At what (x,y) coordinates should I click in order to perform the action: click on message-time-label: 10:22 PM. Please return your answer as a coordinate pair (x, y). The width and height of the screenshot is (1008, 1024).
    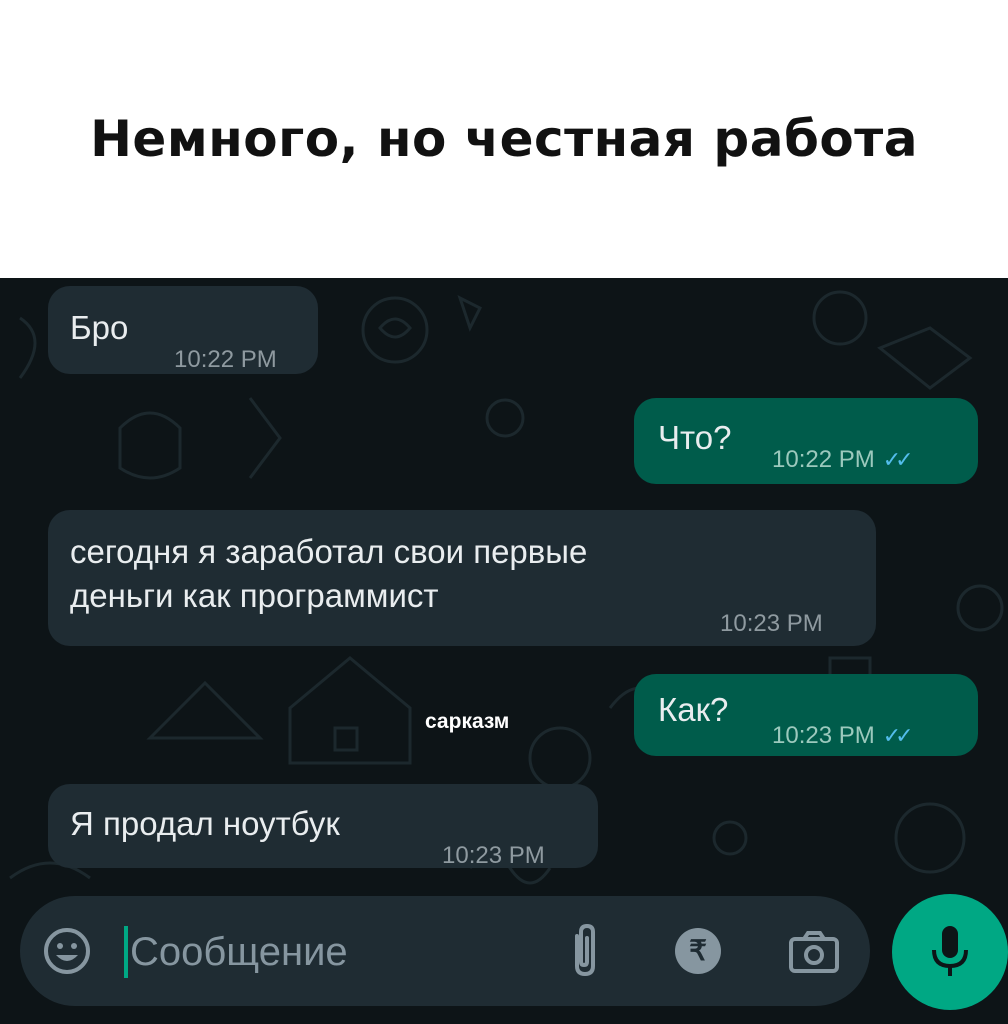
    Looking at the image, I should click on (823, 459).